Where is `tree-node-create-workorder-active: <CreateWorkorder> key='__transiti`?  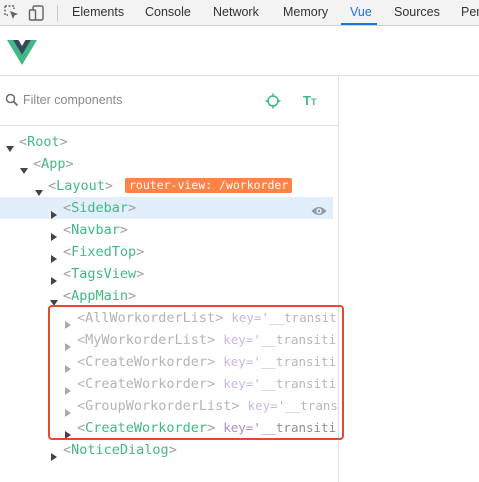 tree-node-create-workorder-active: <CreateWorkorder> key='__transiti is located at coordinates (168, 428).